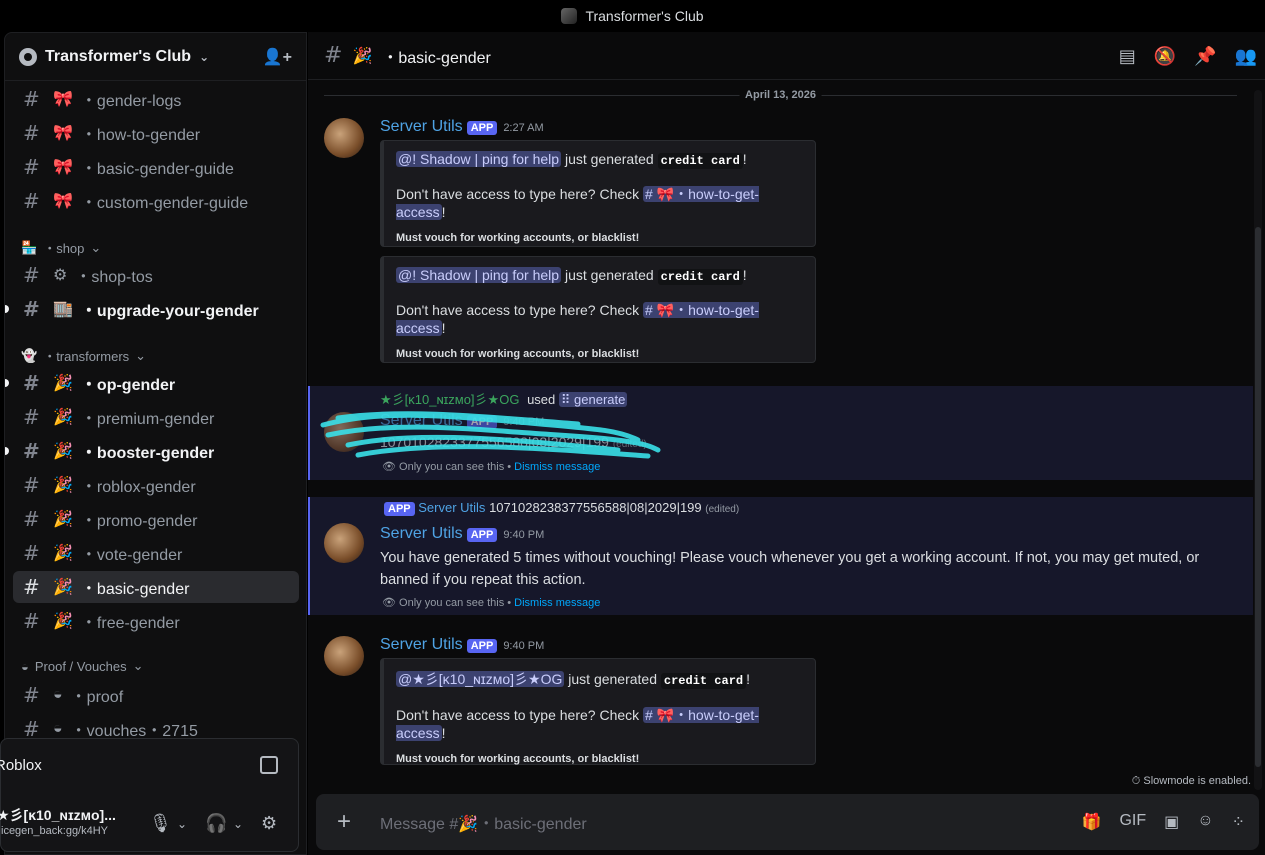  I want to click on channel-premium-gender: # 🎉 ・premium-gender, so click(156, 417).